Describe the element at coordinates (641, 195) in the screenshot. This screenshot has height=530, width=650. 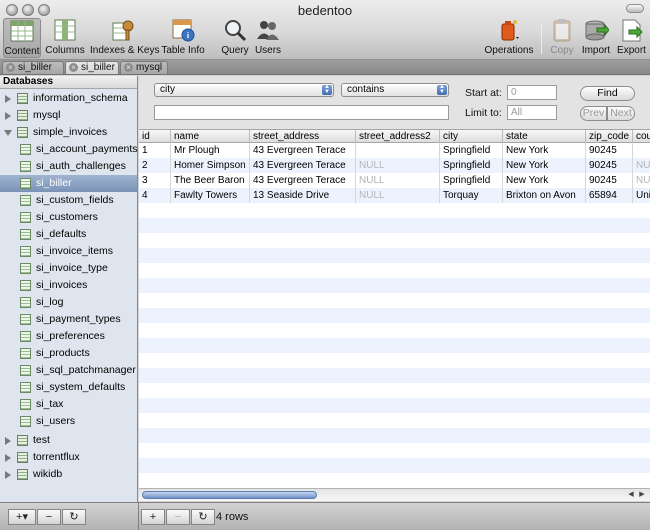
I see `table-cell: Unit` at that location.